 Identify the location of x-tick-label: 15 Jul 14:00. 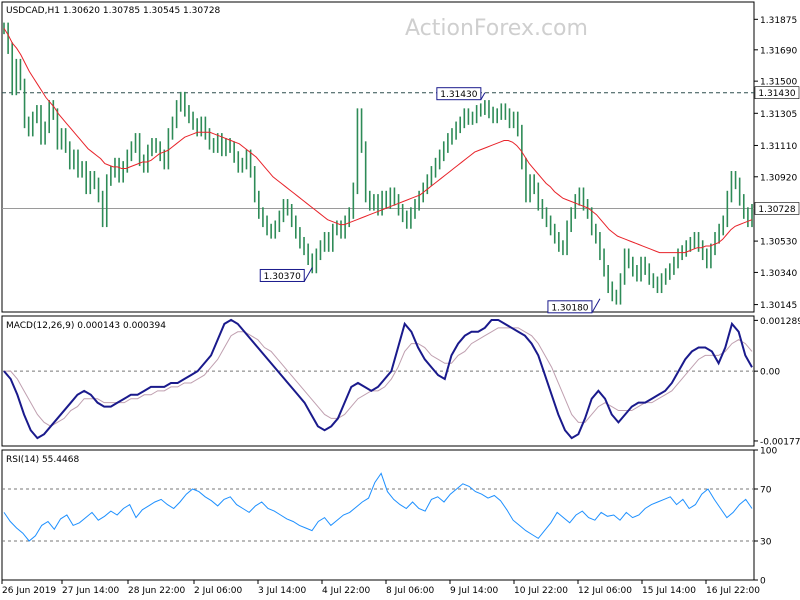
(669, 591).